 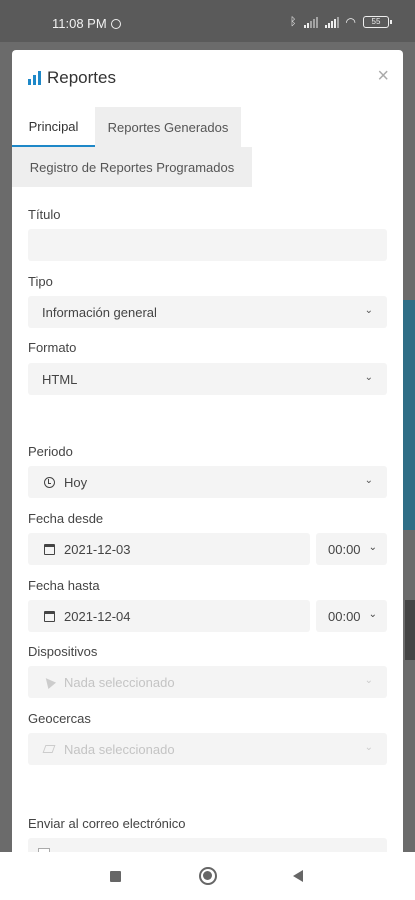 I want to click on modal-header: Reportes ×, so click(x=207, y=78).